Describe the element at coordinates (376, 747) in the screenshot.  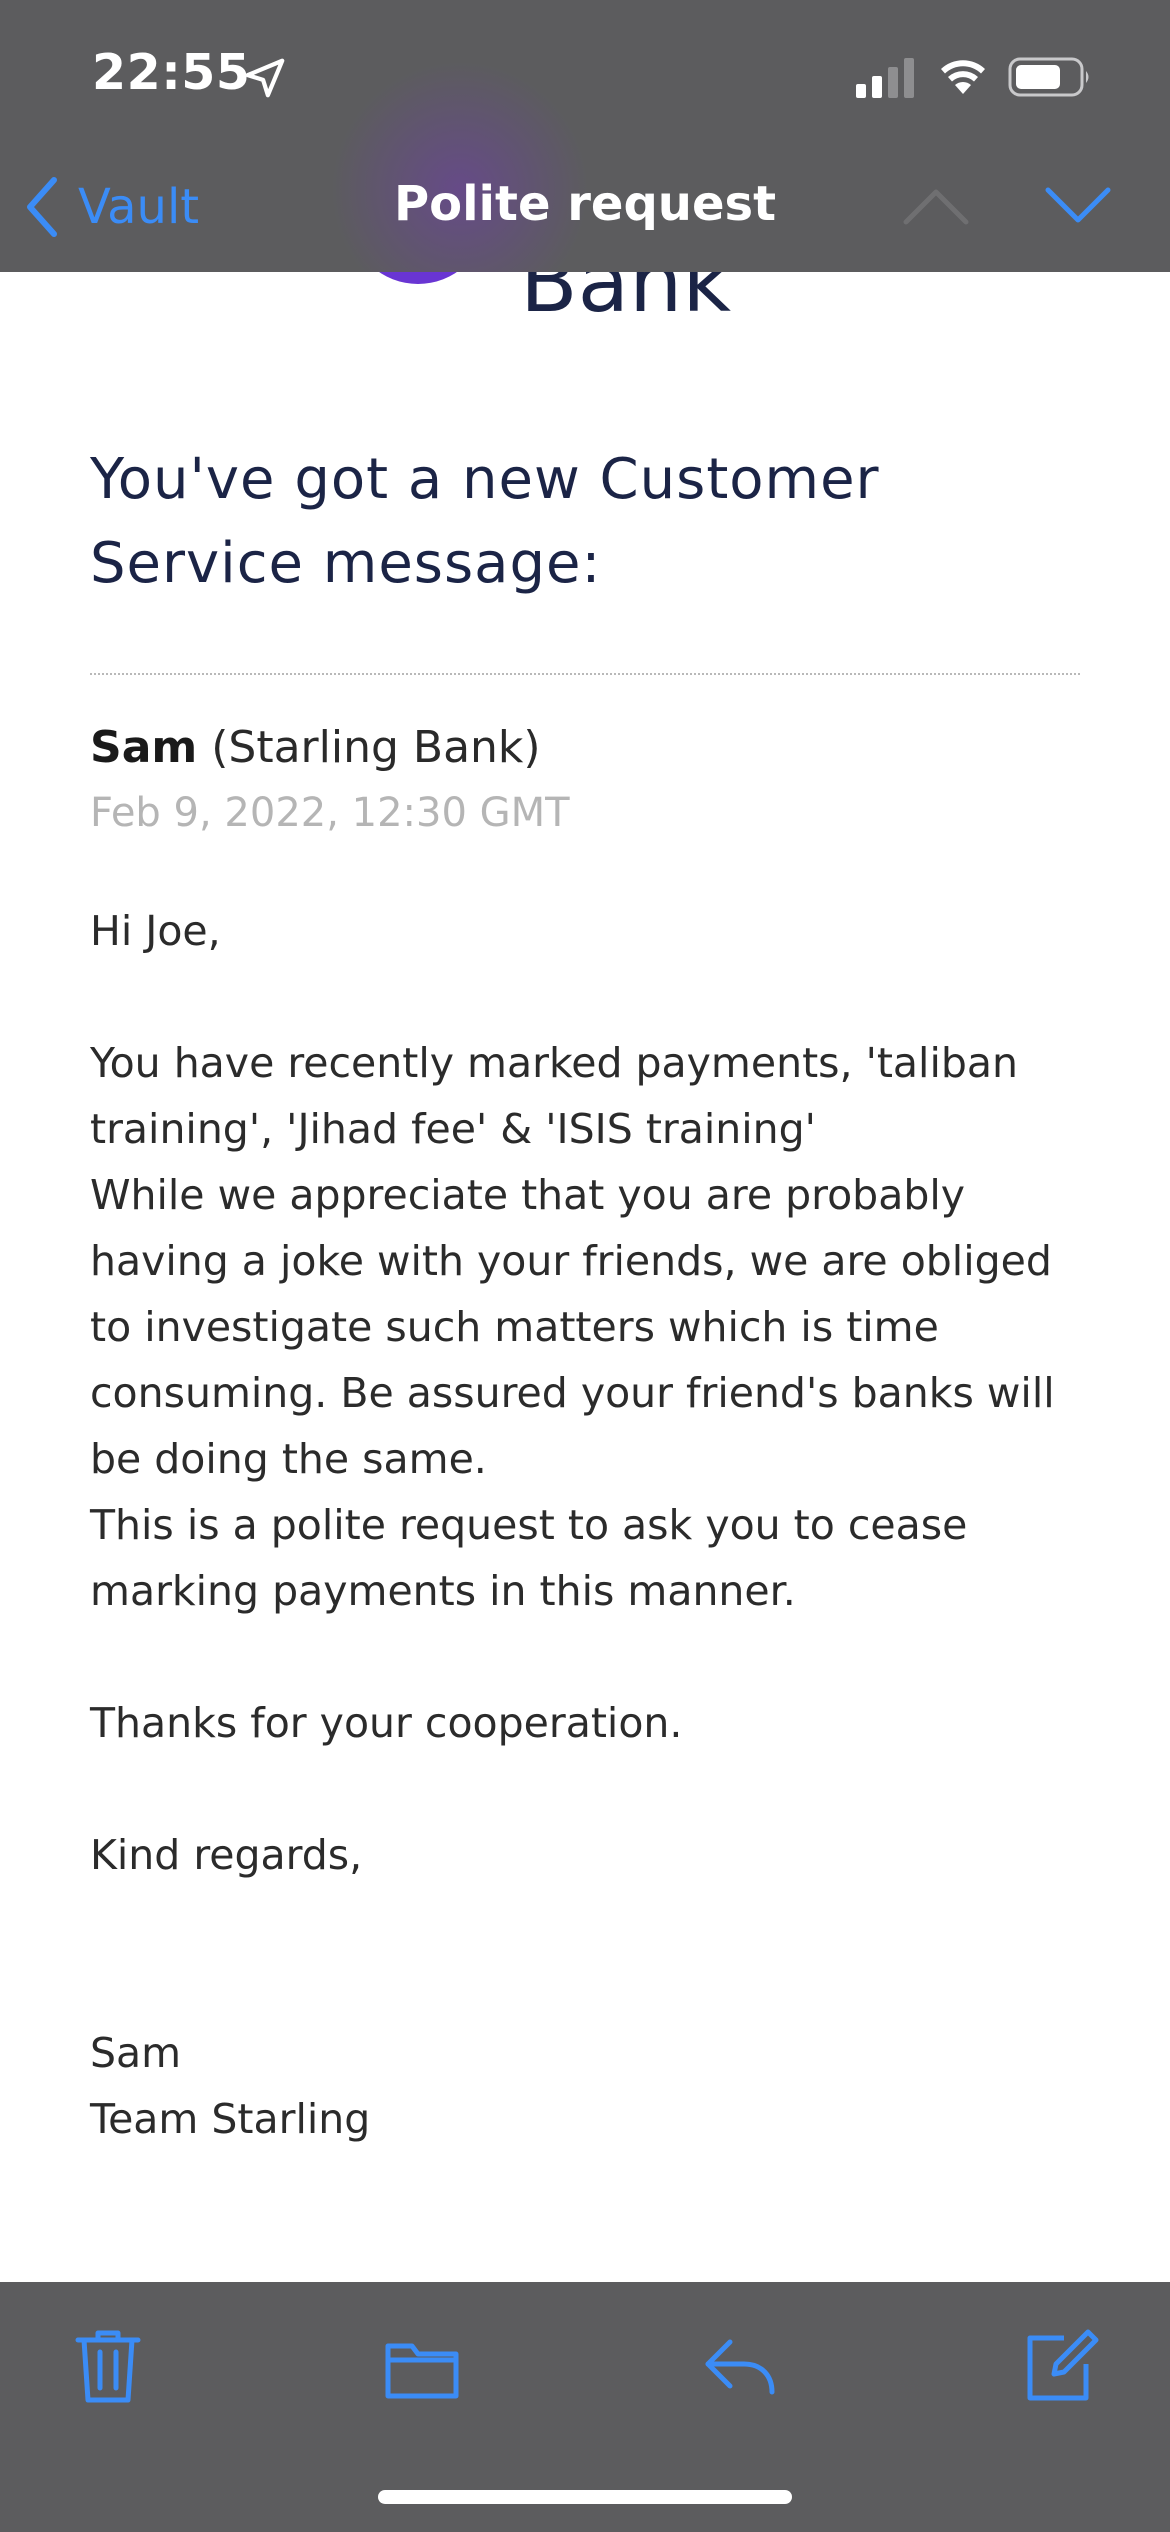
I see `sender-org: (Starling Bank)` at that location.